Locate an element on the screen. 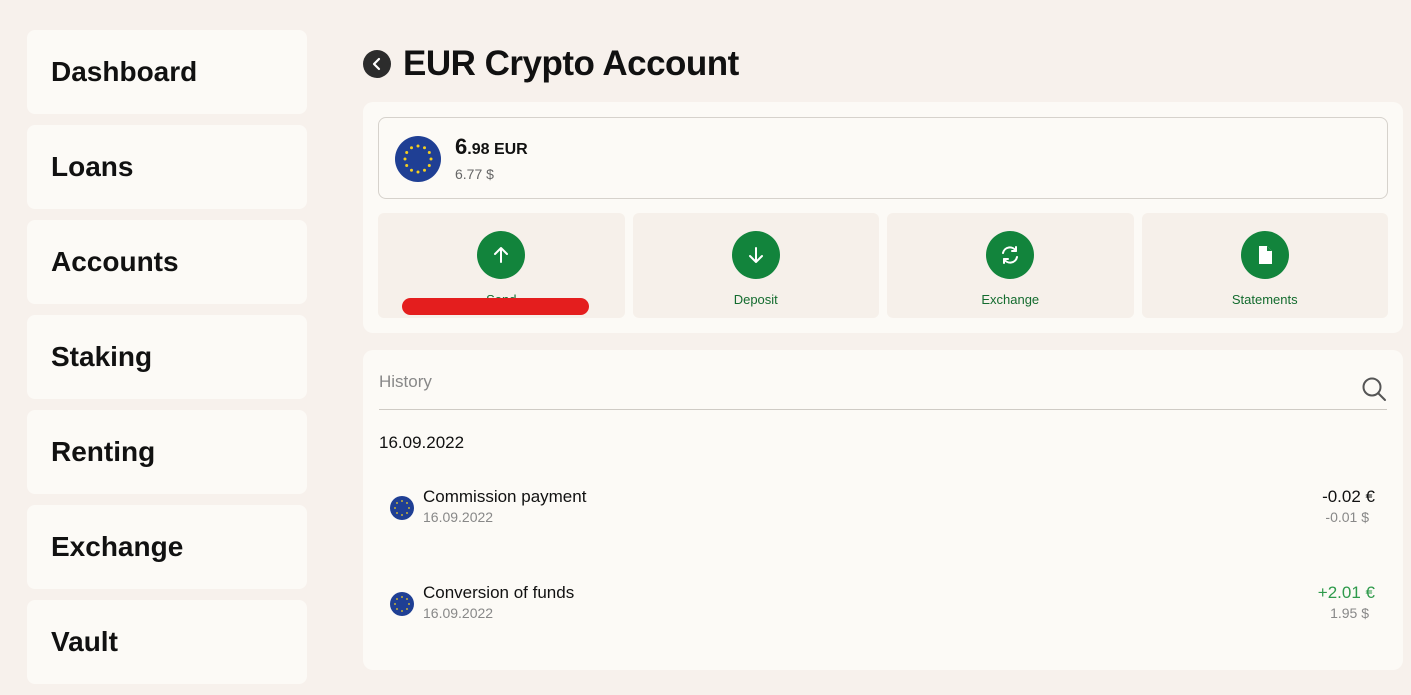 The height and width of the screenshot is (695, 1411). sidebar-item-label: Accounts is located at coordinates (115, 261).